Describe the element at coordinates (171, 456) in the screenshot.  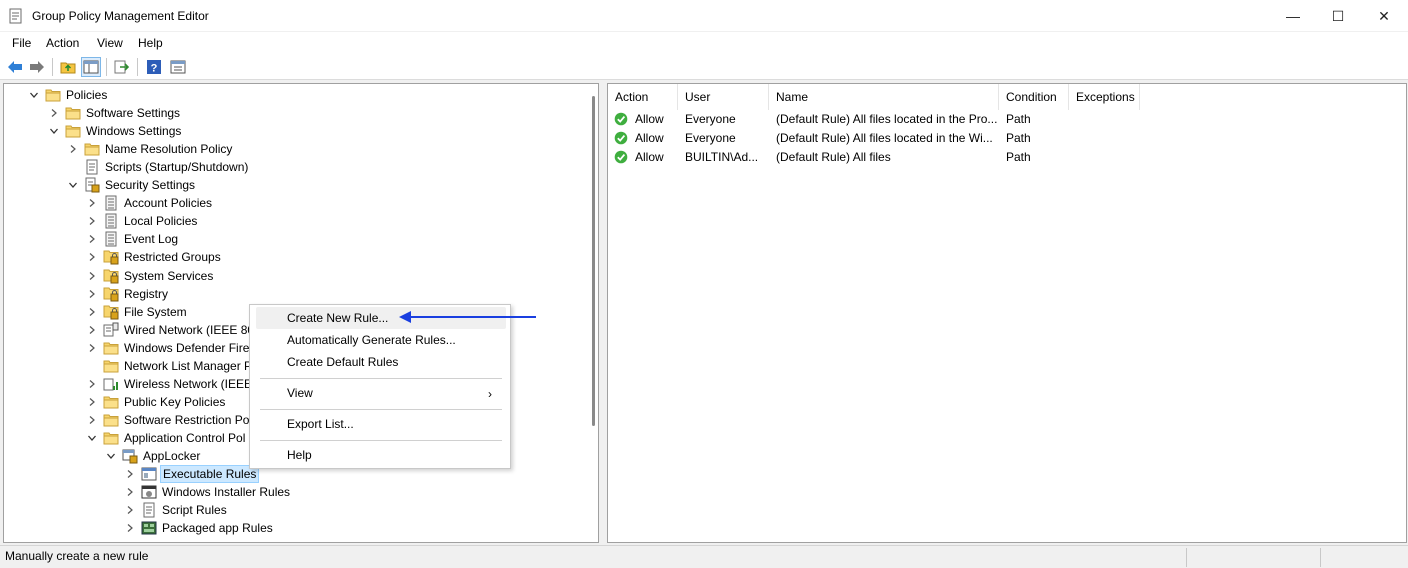
I see `tree-node-label: AppLocker` at that location.